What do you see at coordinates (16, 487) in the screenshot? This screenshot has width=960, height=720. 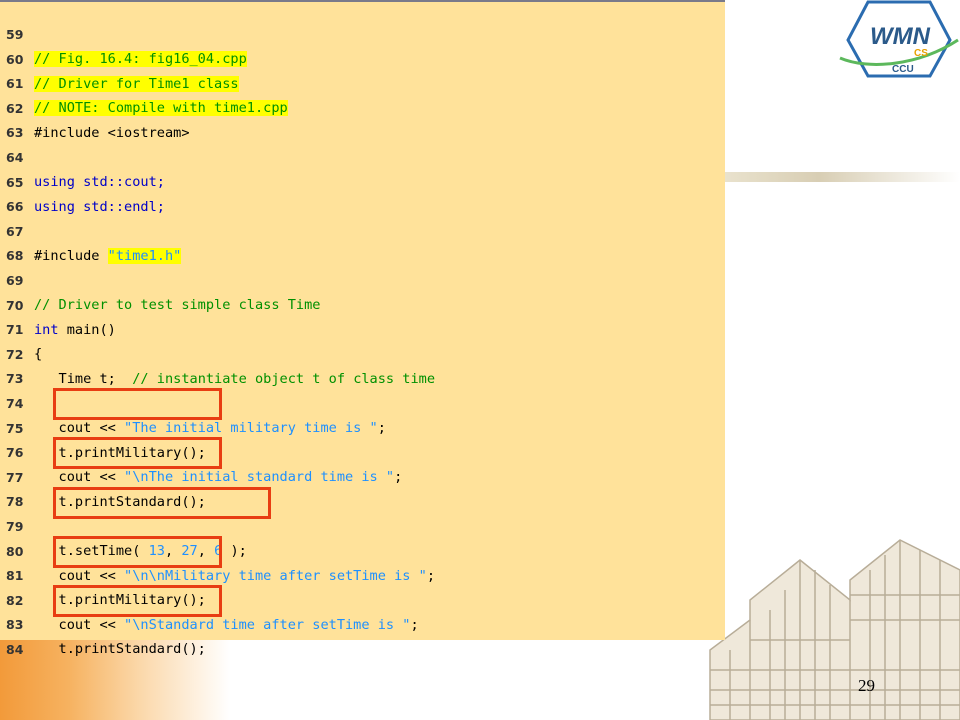 I see `code-line: 78` at bounding box center [16, 487].